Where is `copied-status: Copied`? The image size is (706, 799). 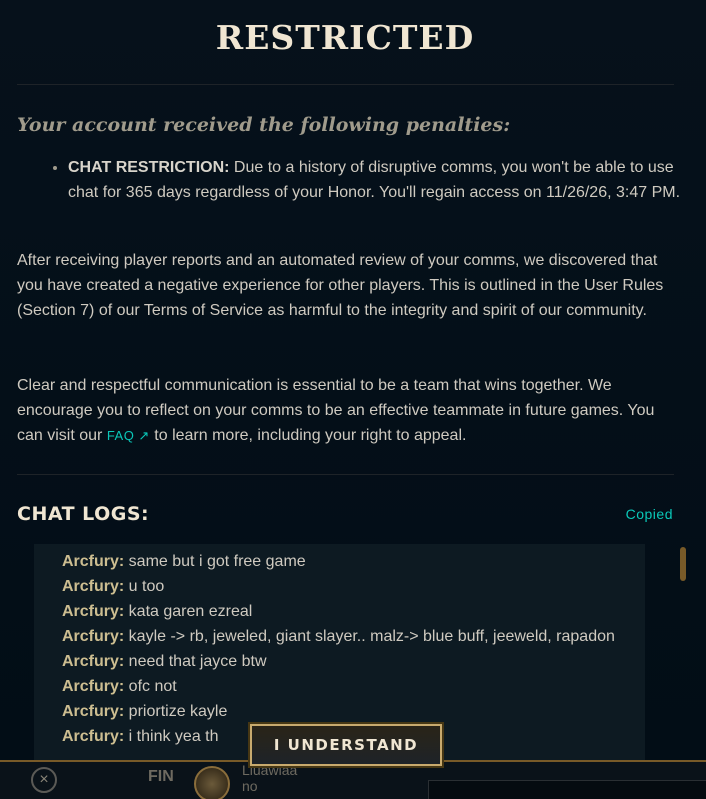 copied-status: Copied is located at coordinates (649, 514).